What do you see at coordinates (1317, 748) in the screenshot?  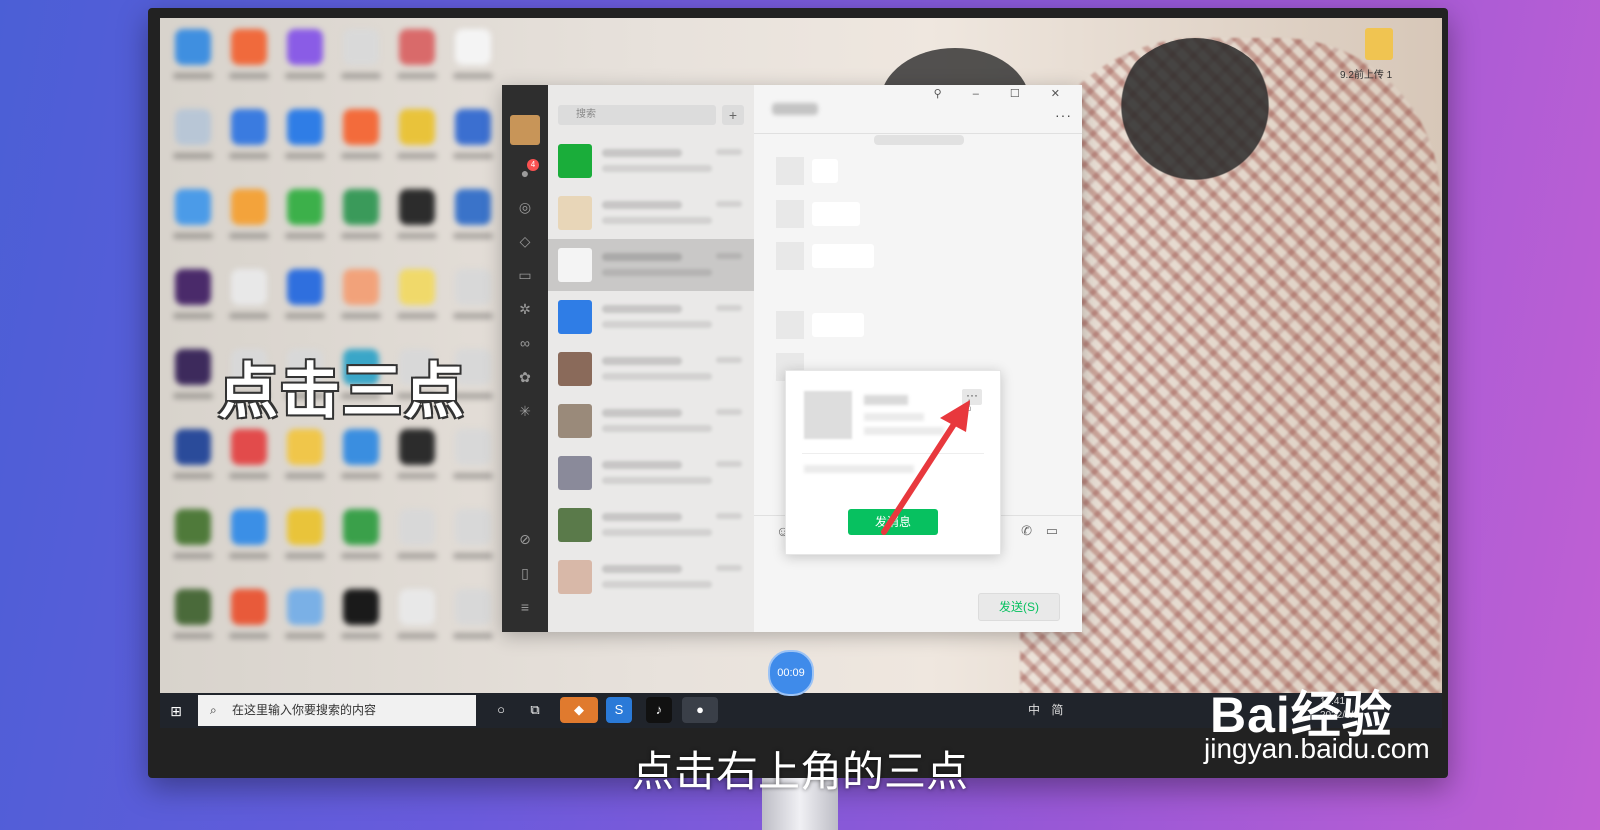 I see `baidu-url: jingyan.baidu.com` at bounding box center [1317, 748].